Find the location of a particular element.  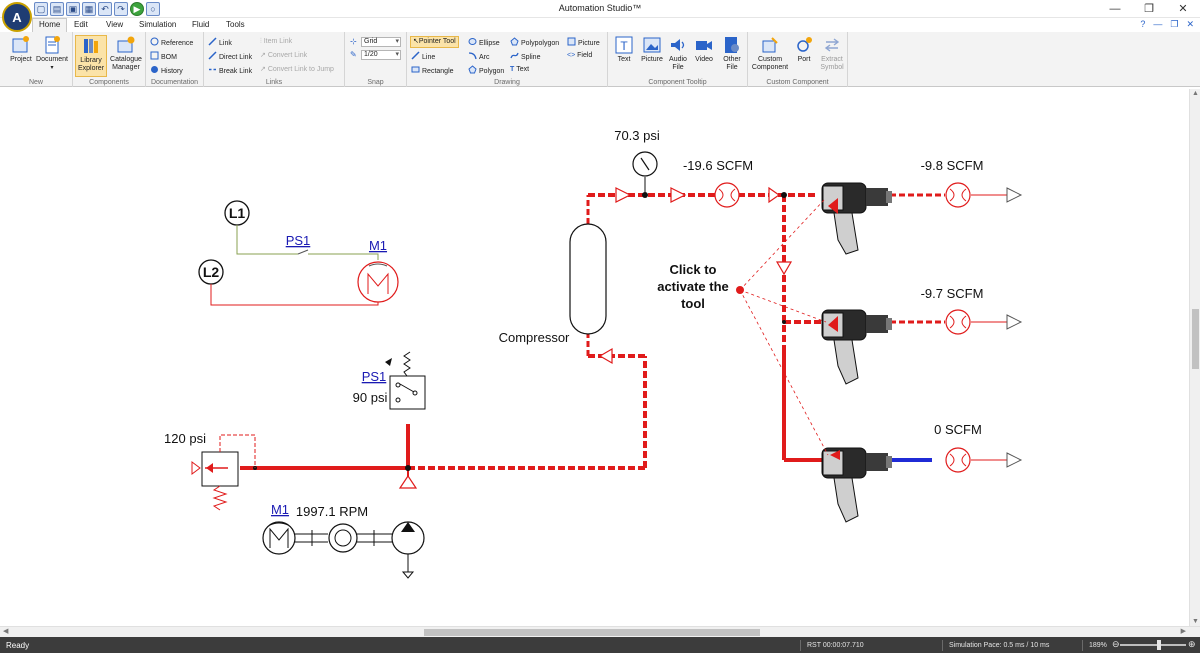

scroll-up-icon: ▲ is located at coordinates (1195, 93).